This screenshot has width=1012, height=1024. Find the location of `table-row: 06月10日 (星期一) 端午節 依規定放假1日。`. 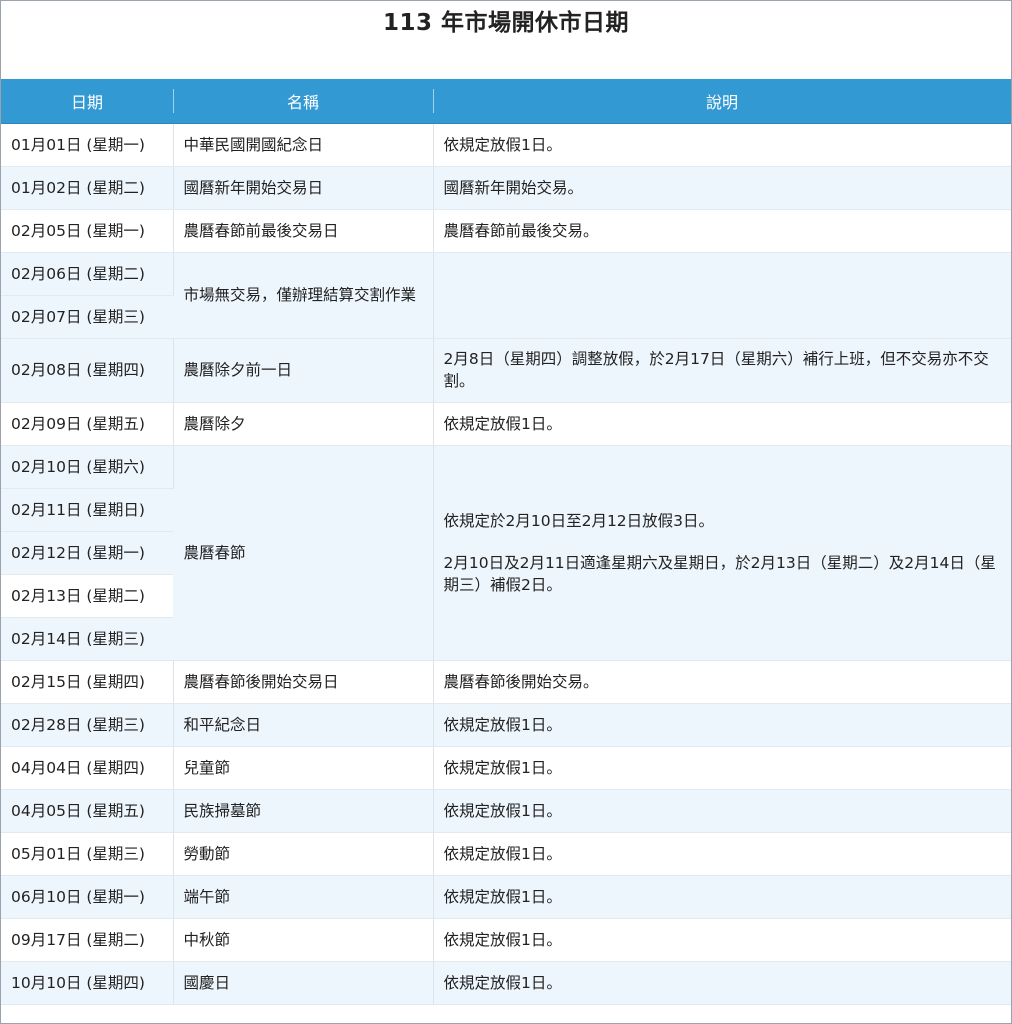

table-row: 06月10日 (星期一) 端午節 依規定放假1日。 is located at coordinates (506, 897).